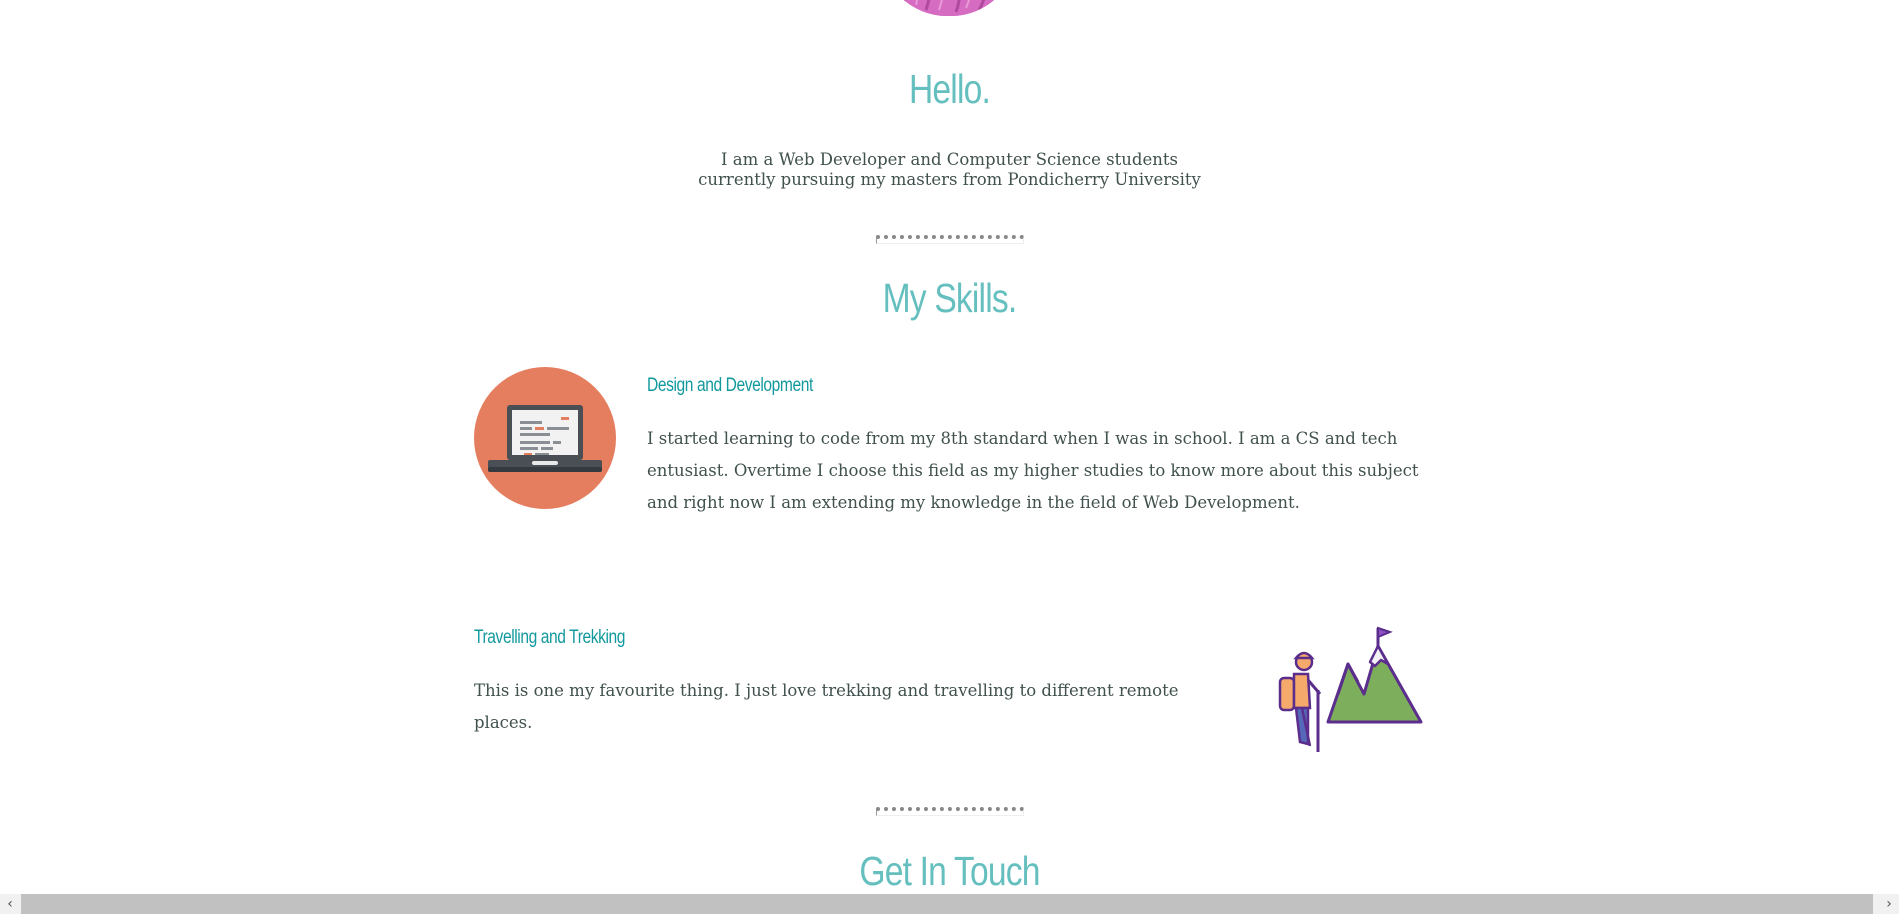  I want to click on skill-heading-design: Design and Development, so click(730, 385).